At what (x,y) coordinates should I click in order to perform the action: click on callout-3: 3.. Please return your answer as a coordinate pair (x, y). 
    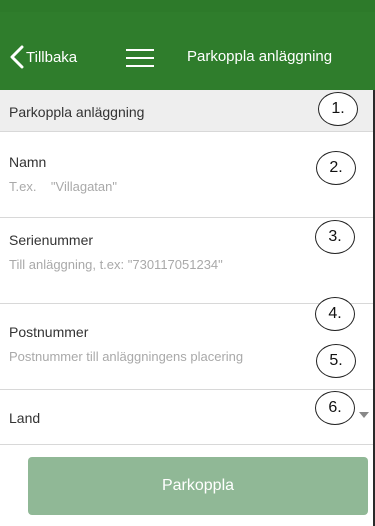
    Looking at the image, I should click on (335, 237).